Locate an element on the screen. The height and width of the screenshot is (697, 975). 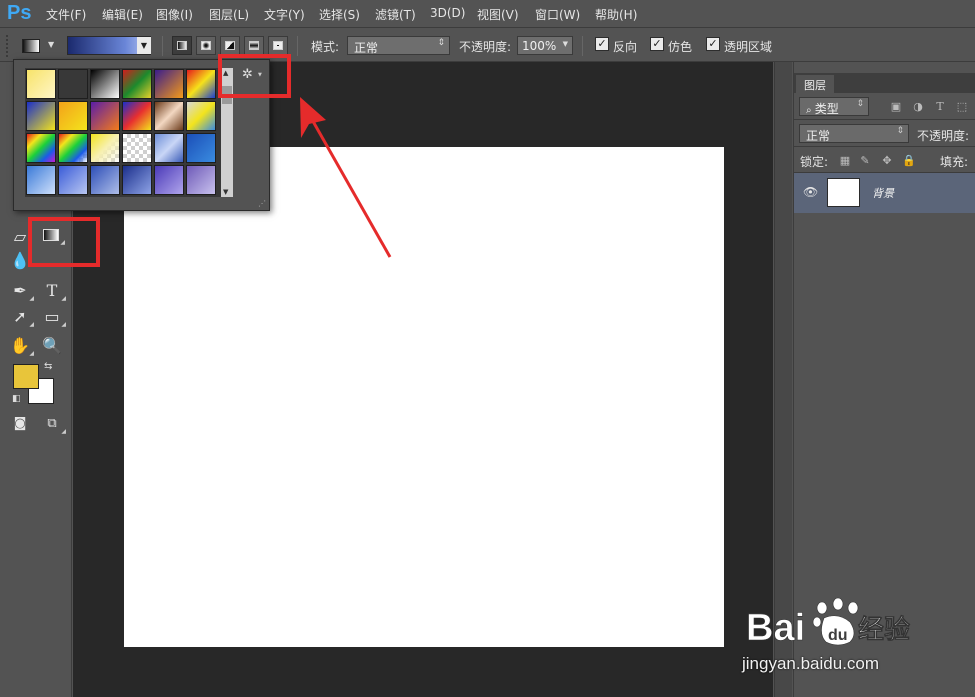
layer-filter-row: ⌕ 类型 ⇕ ▣ ◑ T ⬚ is located at coordinates (884, 107).